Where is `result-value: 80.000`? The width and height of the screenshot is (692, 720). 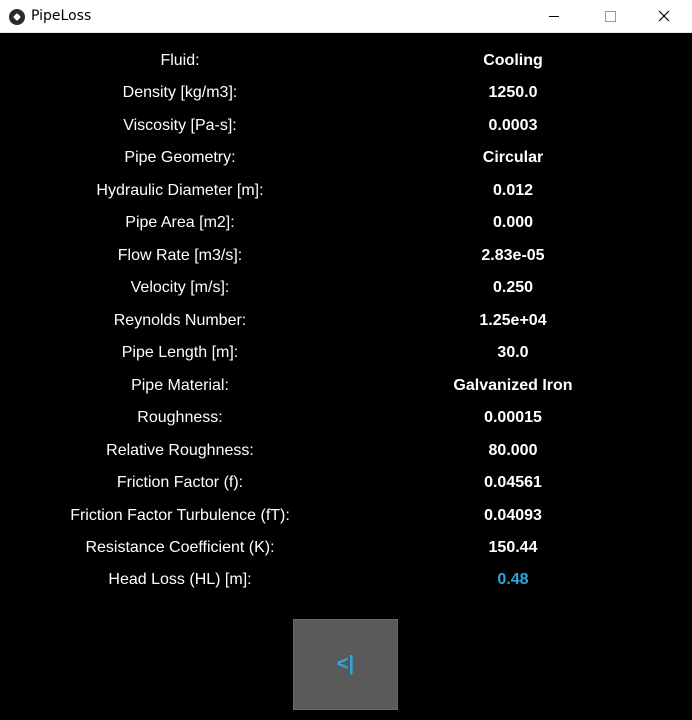 result-value: 80.000 is located at coordinates (513, 450).